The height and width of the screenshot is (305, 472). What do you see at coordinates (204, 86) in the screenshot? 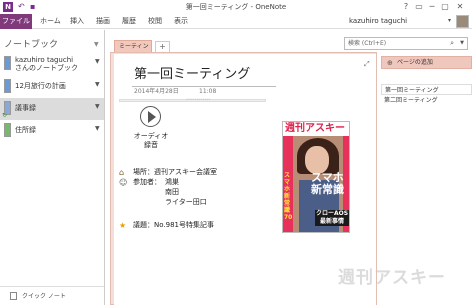
I see `title-underline` at bounding box center [204, 86].